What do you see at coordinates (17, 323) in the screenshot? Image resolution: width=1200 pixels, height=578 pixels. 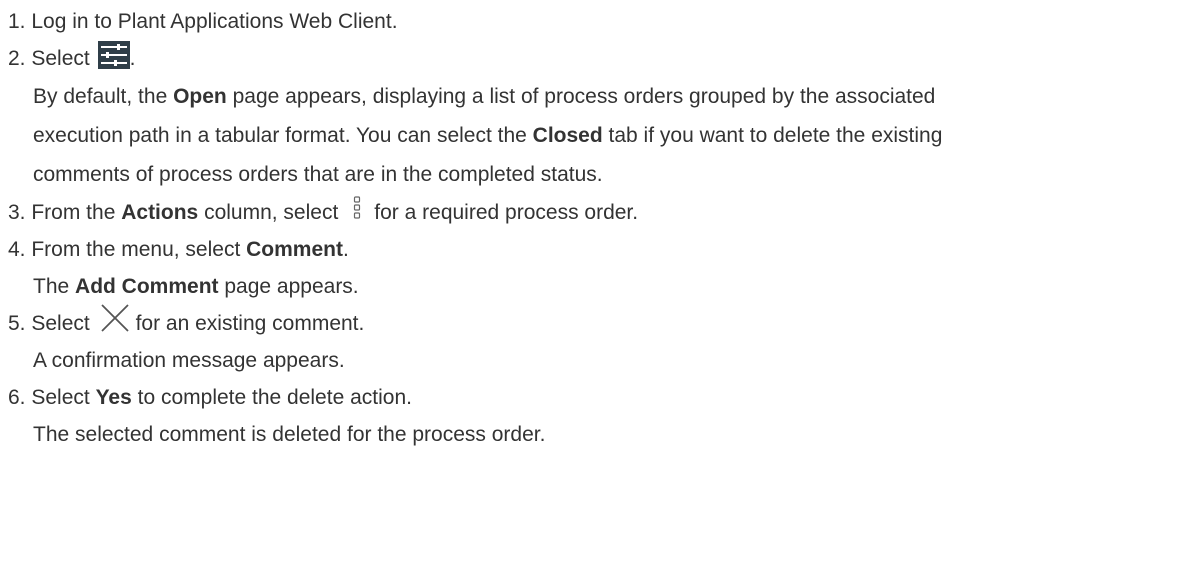 I see `step-number: 5.` at bounding box center [17, 323].